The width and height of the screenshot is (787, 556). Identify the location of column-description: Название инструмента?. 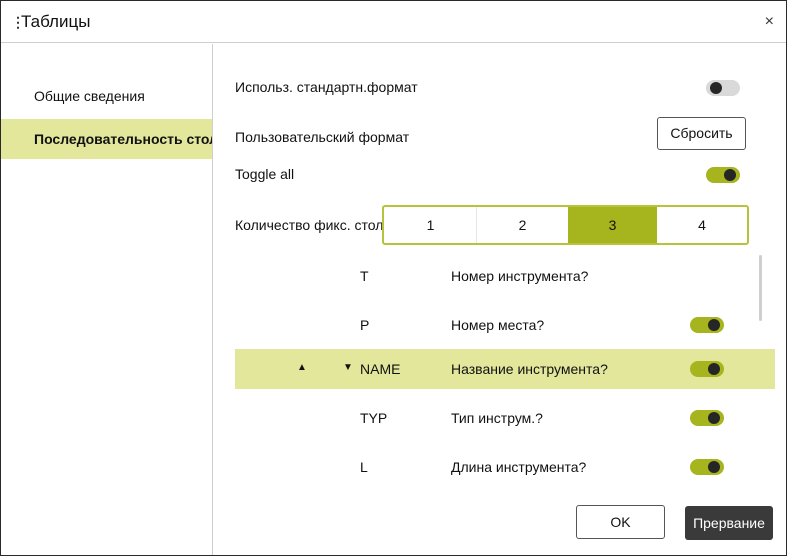
(529, 369).